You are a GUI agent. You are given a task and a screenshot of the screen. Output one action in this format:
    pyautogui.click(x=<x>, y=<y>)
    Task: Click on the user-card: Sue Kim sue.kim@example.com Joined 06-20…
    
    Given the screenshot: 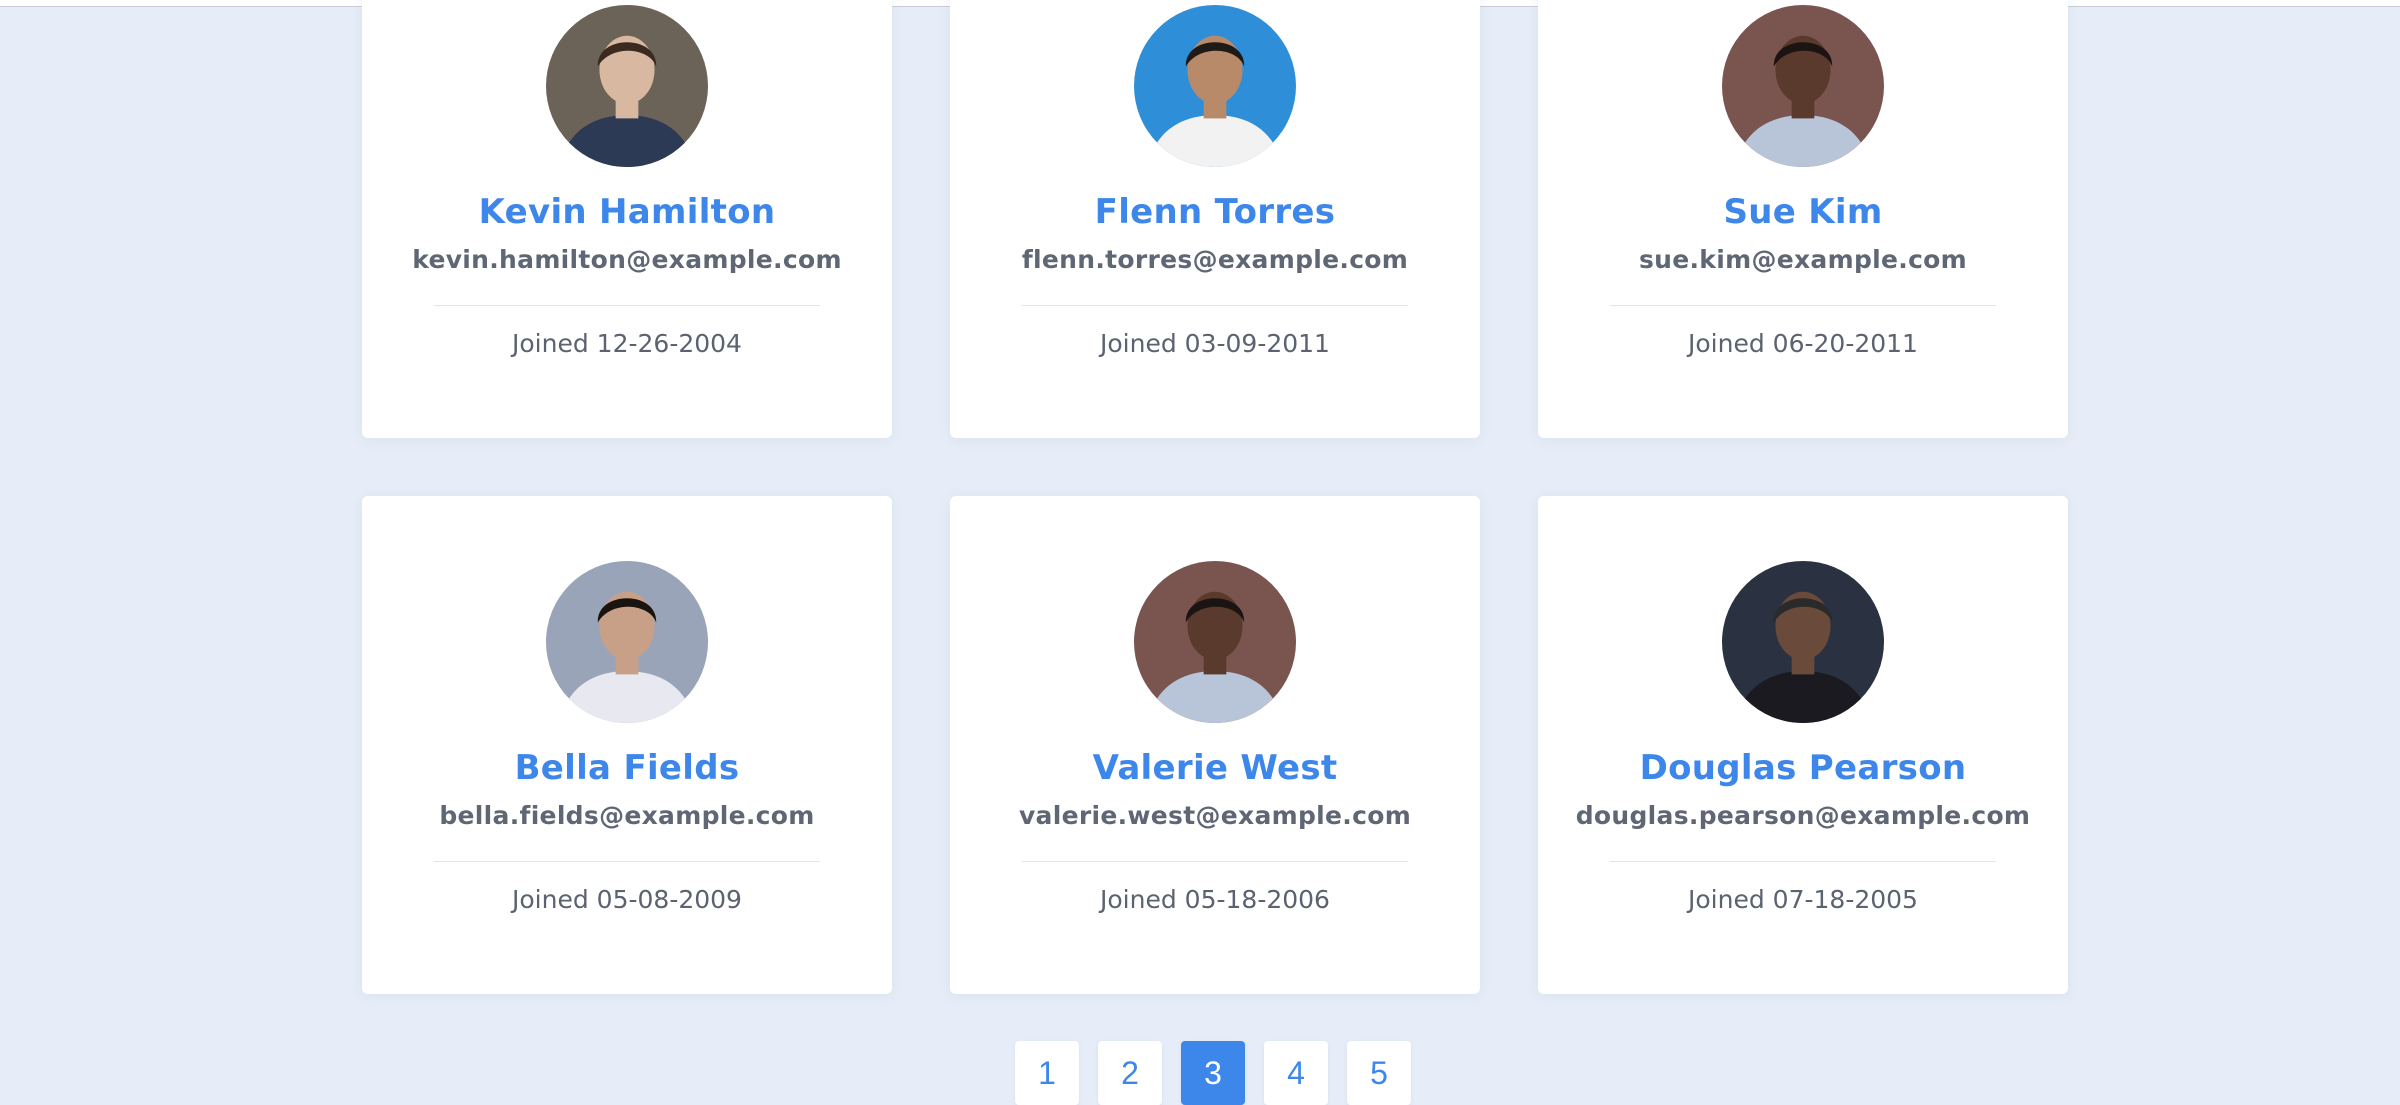 What is the action you would take?
    pyautogui.click(x=1803, y=219)
    